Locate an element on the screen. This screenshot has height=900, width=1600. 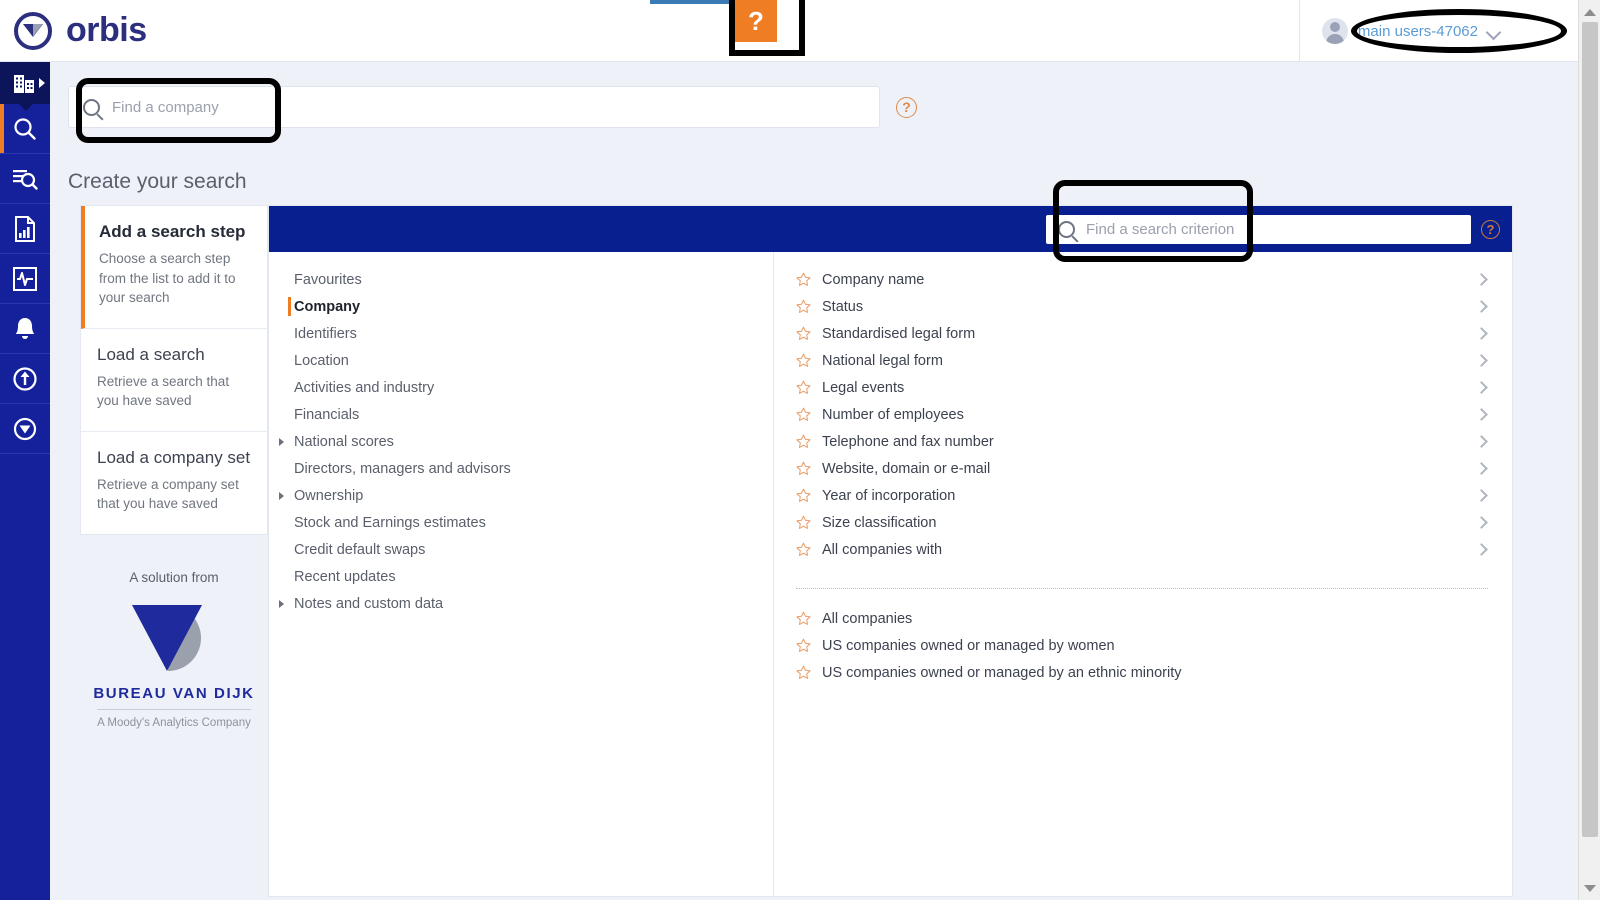
category-item: Recent updates is located at coordinates (521, 576).